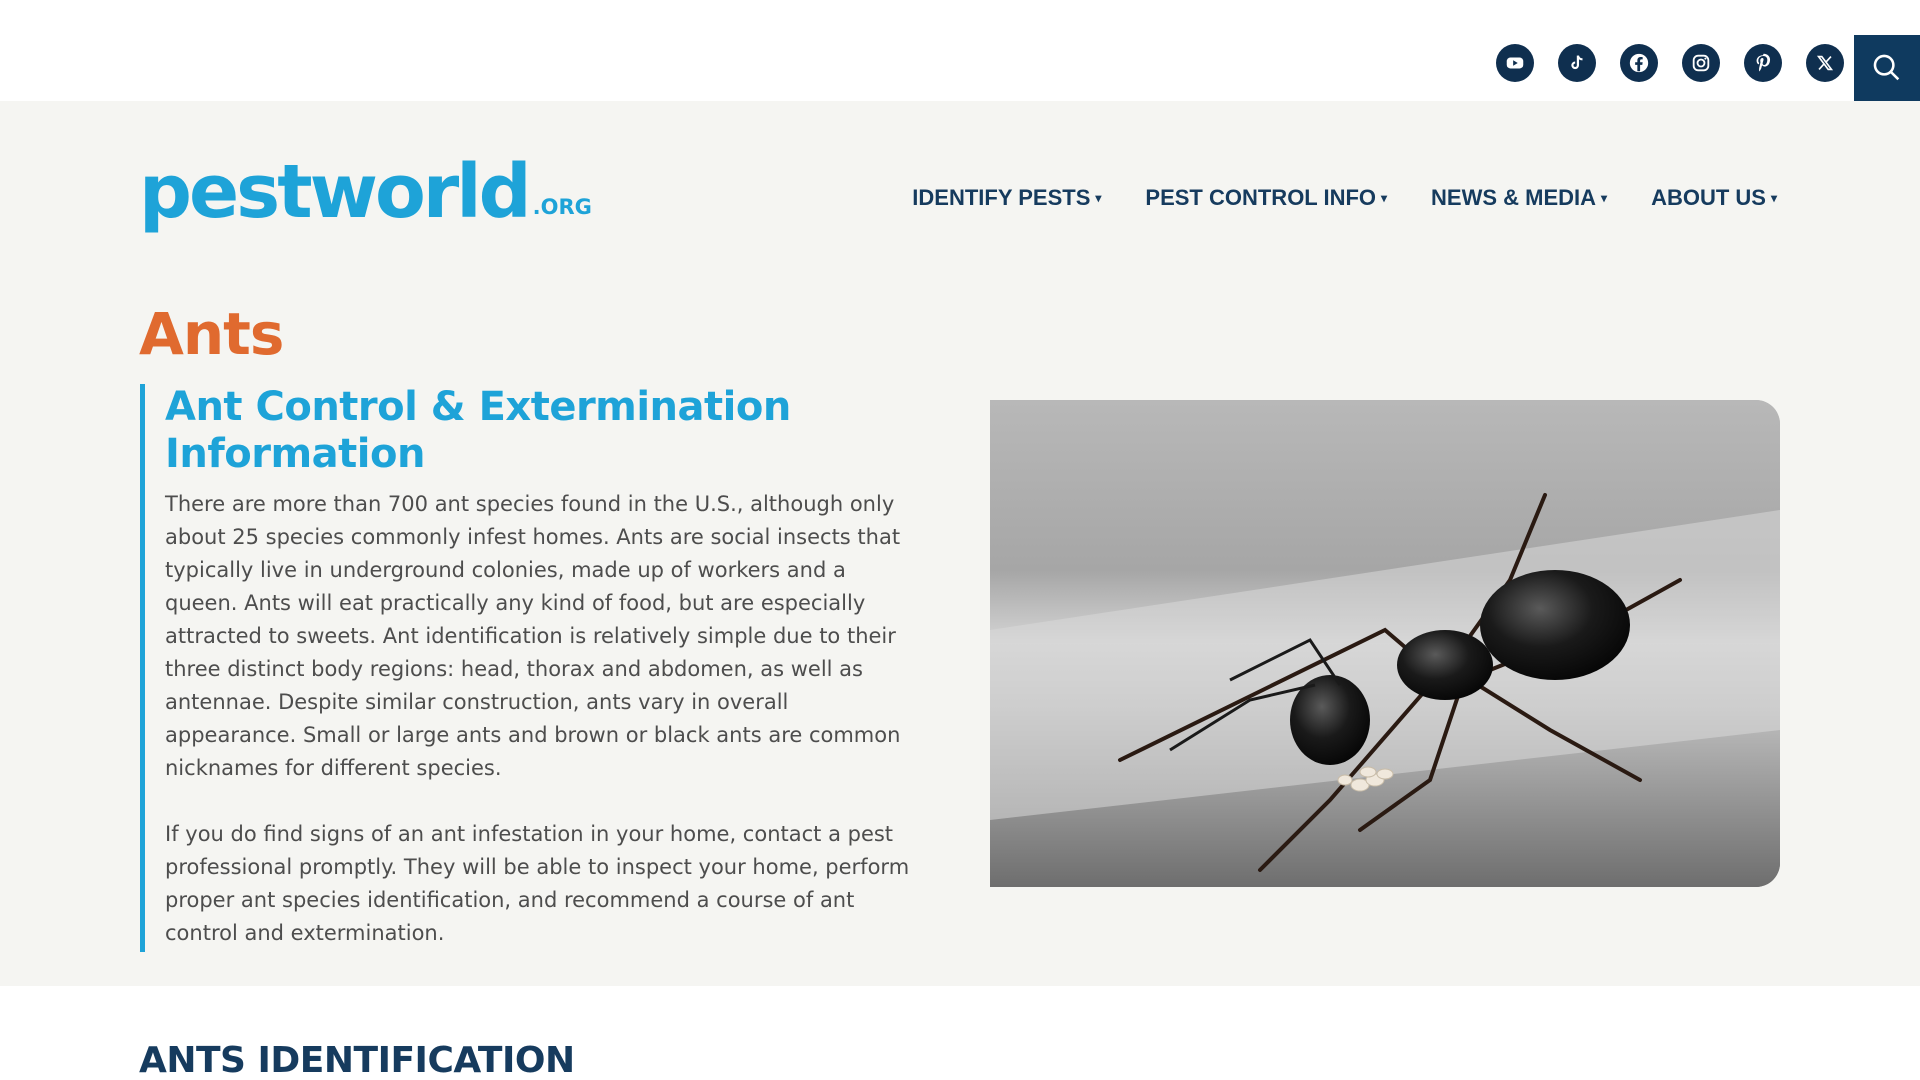  I want to click on facebook-icon, so click(1639, 63).